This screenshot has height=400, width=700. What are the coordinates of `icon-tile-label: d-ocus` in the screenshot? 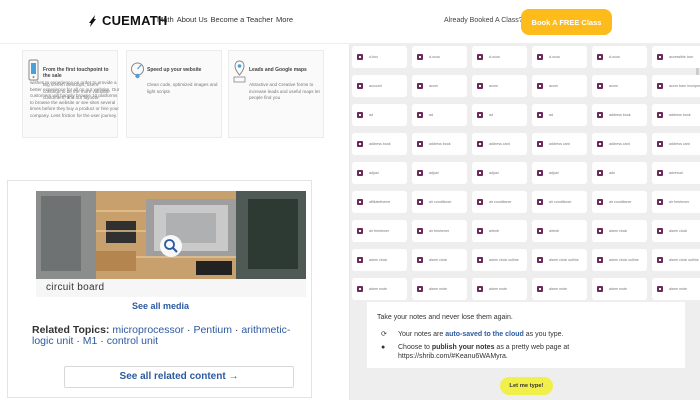 It's located at (494, 57).